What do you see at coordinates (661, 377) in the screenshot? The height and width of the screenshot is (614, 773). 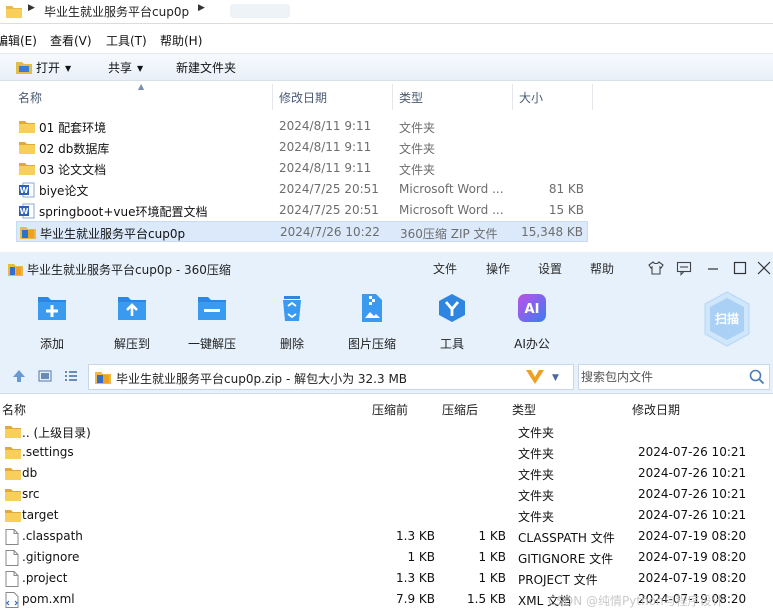 I see `search-input` at bounding box center [661, 377].